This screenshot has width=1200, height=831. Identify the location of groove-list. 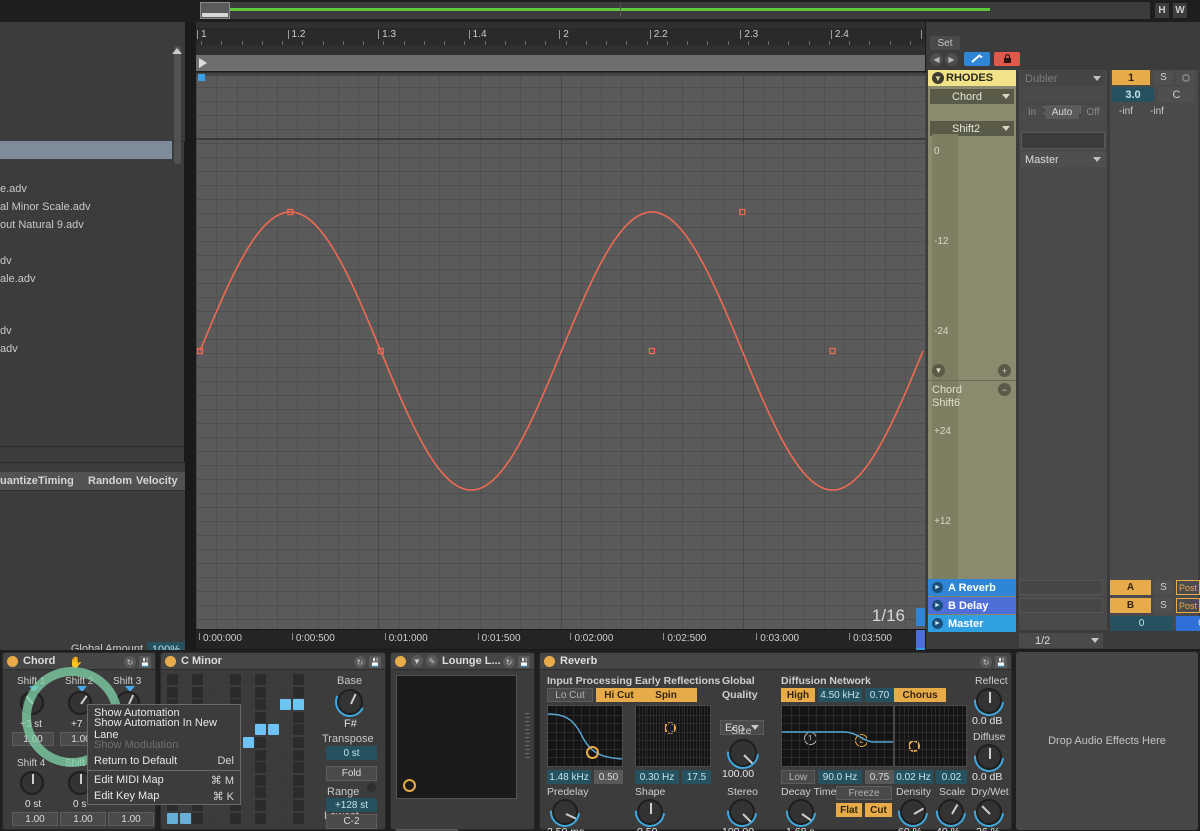
(92, 563).